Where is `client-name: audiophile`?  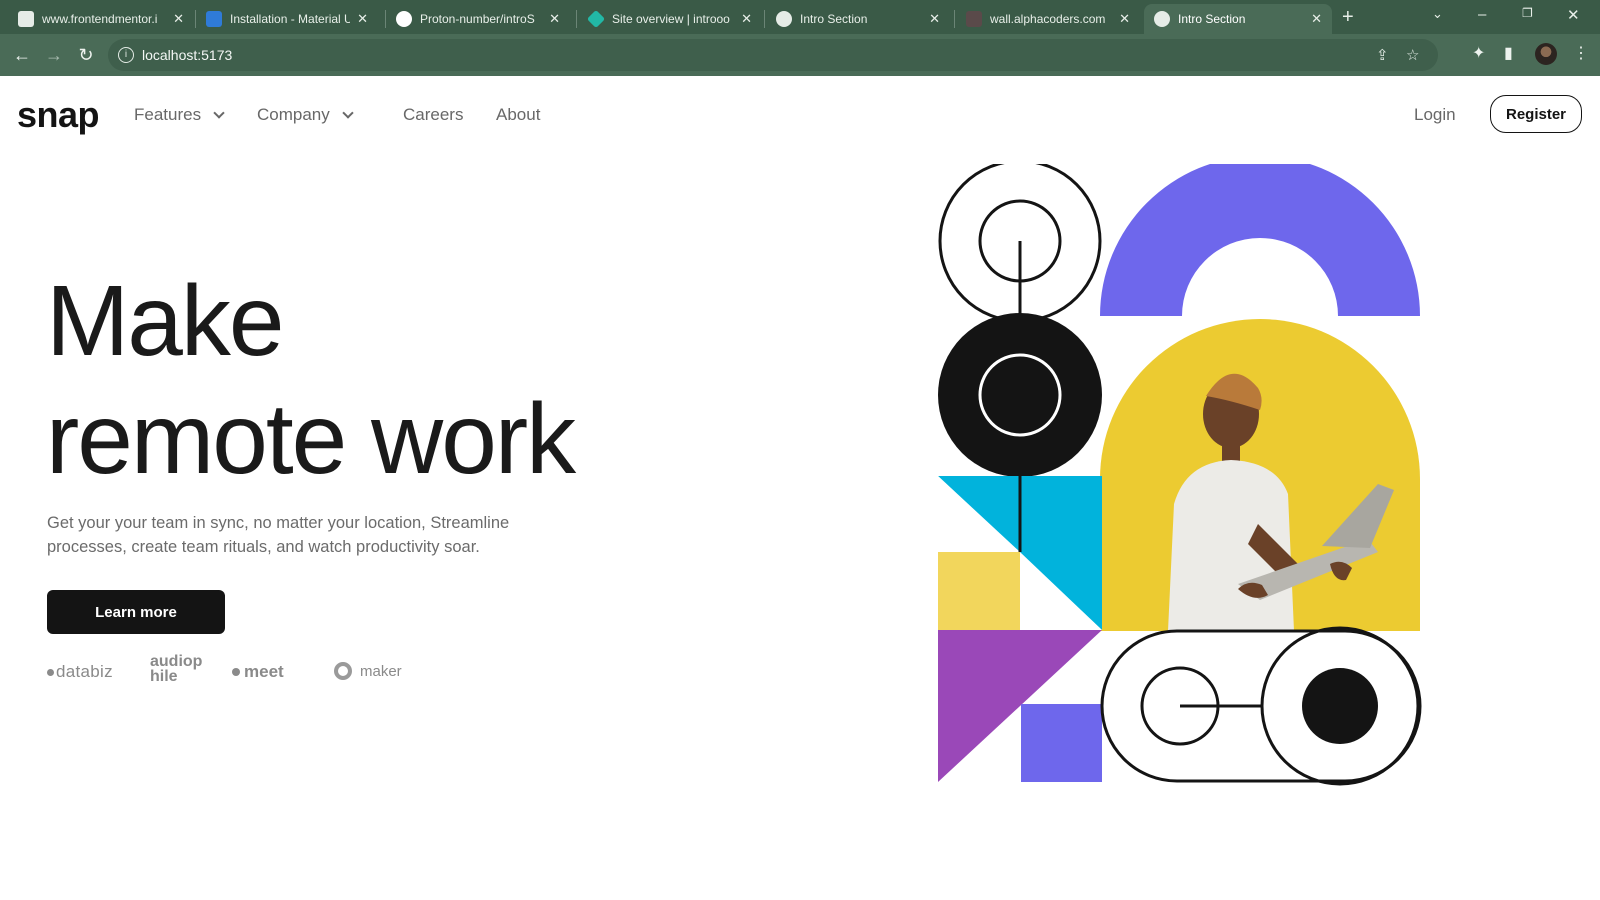
client-name: audiophile is located at coordinates (176, 669).